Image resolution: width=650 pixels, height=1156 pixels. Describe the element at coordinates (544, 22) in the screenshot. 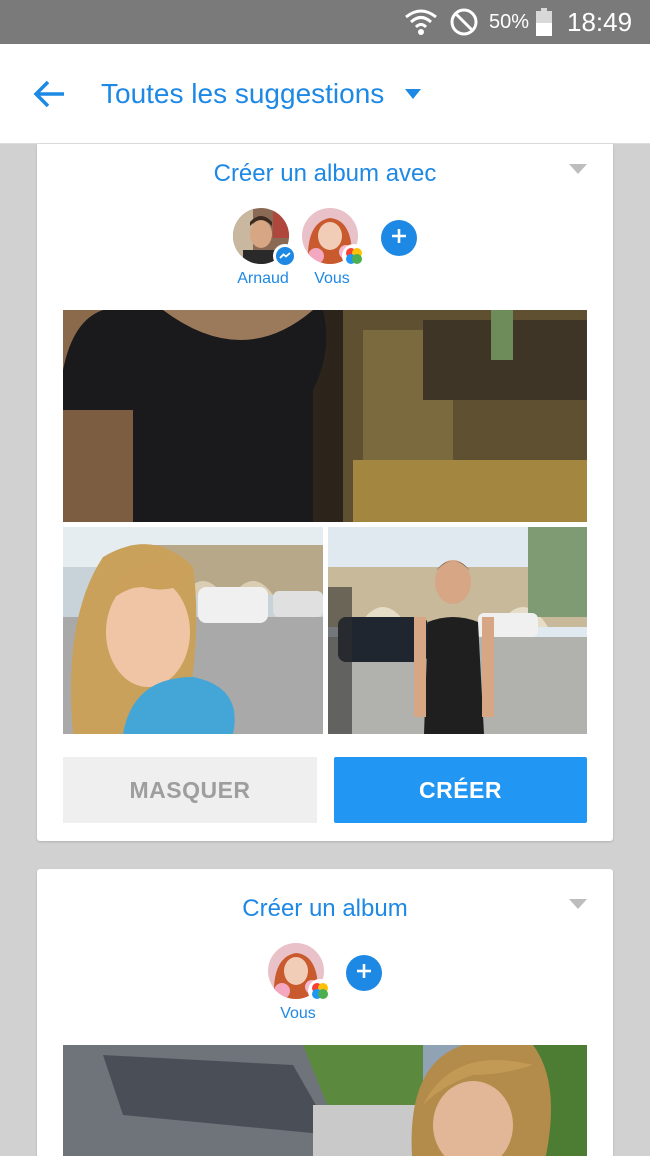

I see `battery-icon` at that location.